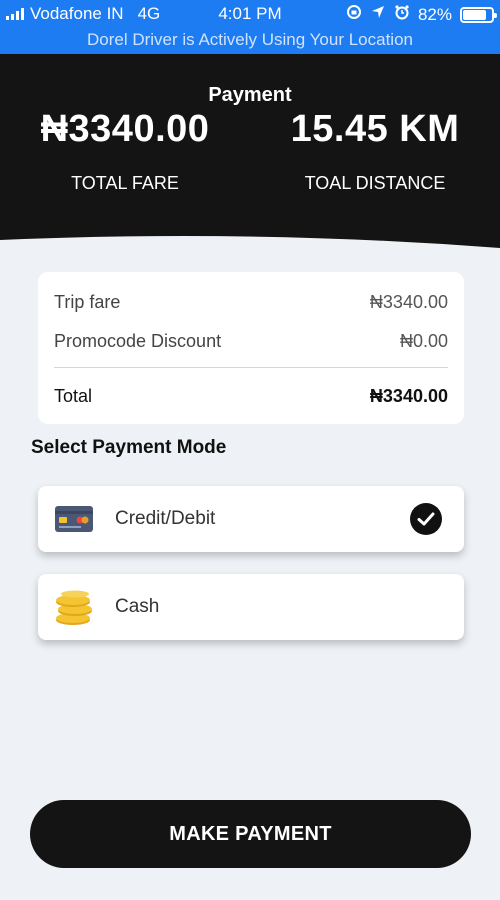 The height and width of the screenshot is (900, 500). Describe the element at coordinates (138, 341) in the screenshot. I see `promo-discount-label: Promocode Discount` at that location.